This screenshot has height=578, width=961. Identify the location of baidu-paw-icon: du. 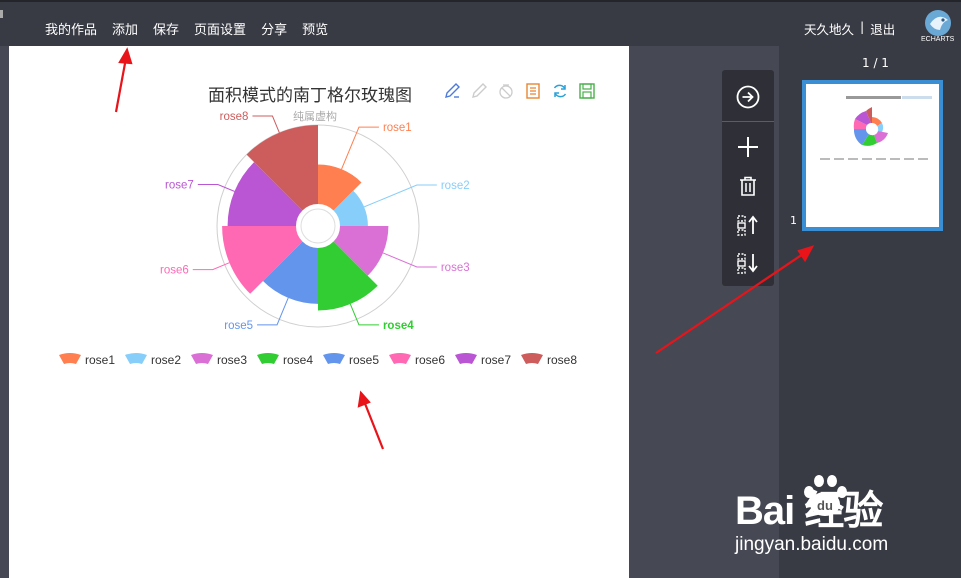
(825, 495).